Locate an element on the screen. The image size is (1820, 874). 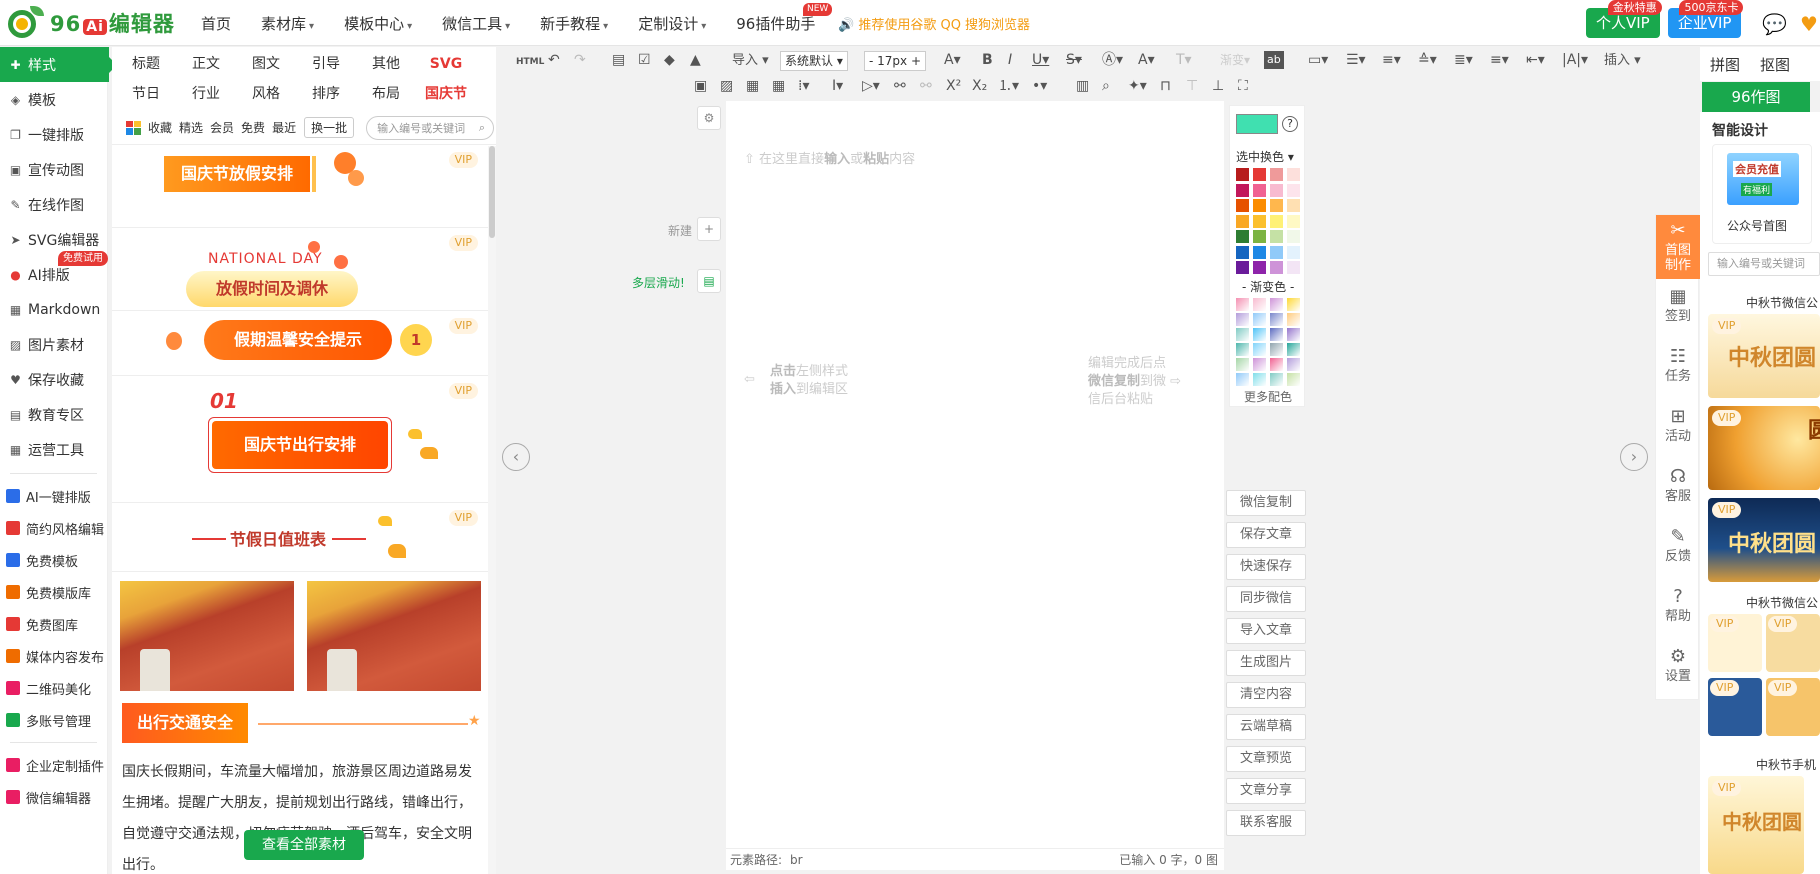
superscript-icon: X² is located at coordinates (953, 86).